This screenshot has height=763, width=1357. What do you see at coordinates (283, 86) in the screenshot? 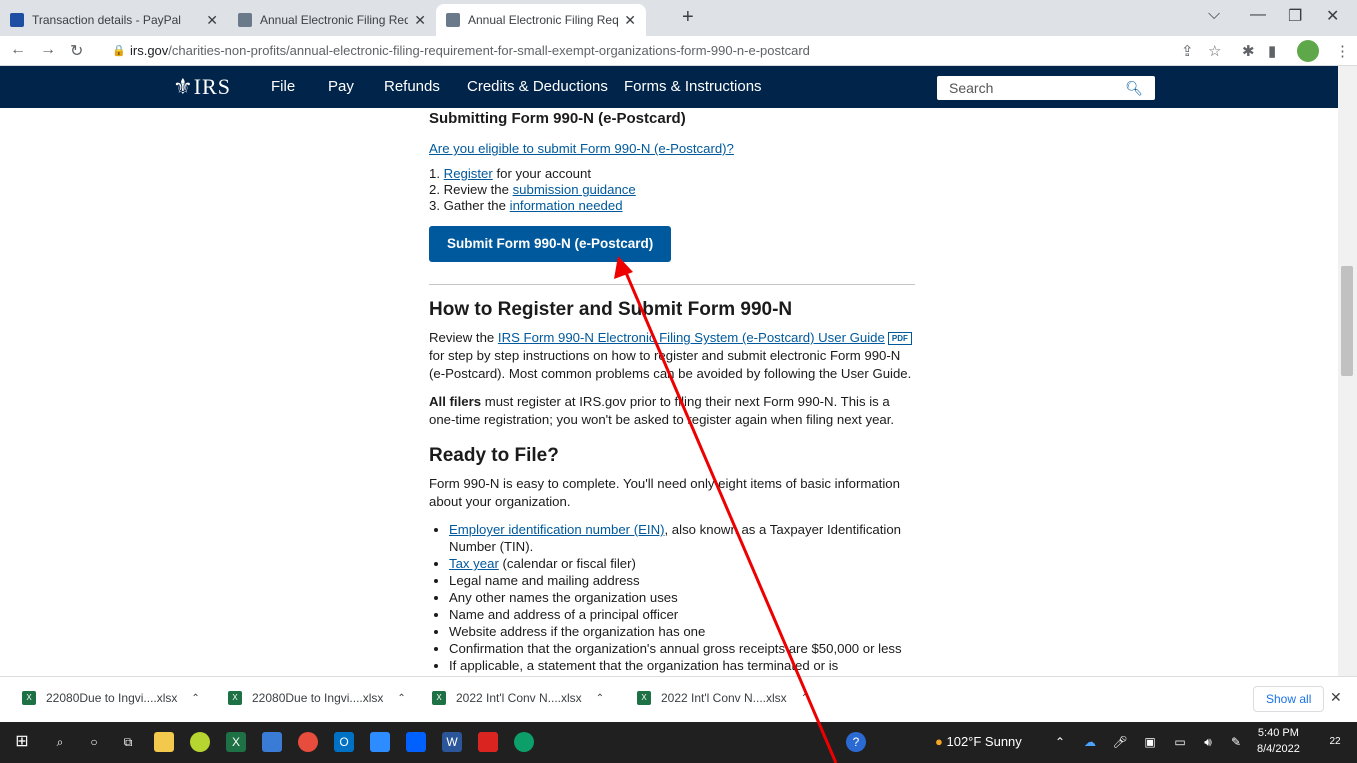
I see `nav-file: File` at bounding box center [283, 86].